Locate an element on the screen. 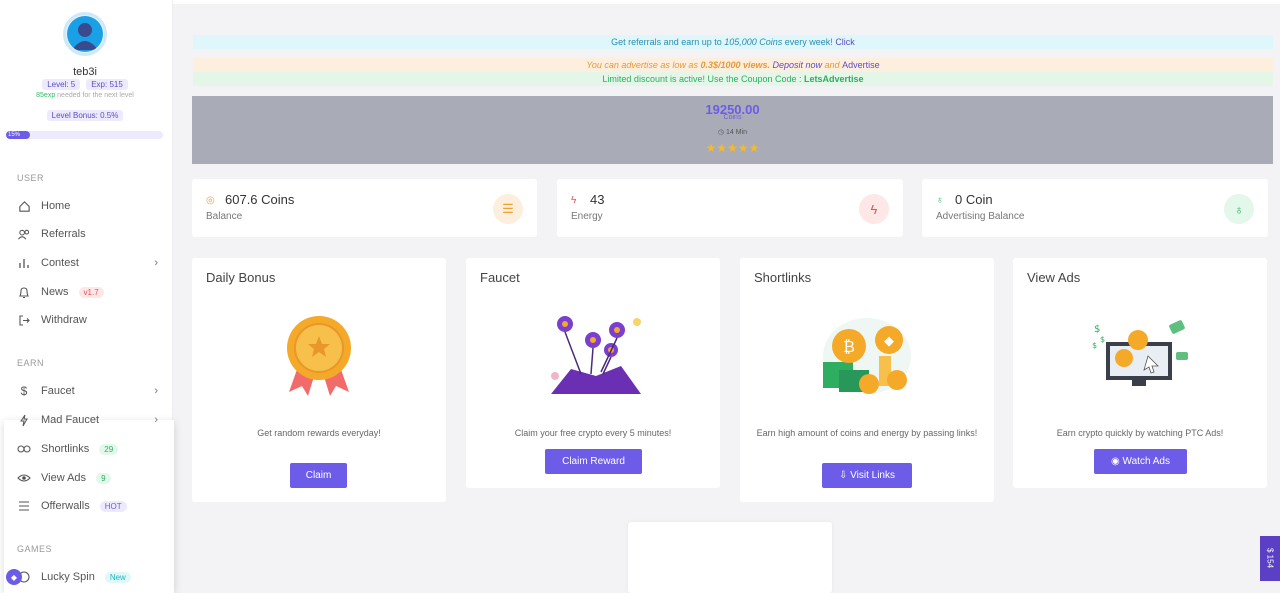  username: teb3i is located at coordinates (85, 72).